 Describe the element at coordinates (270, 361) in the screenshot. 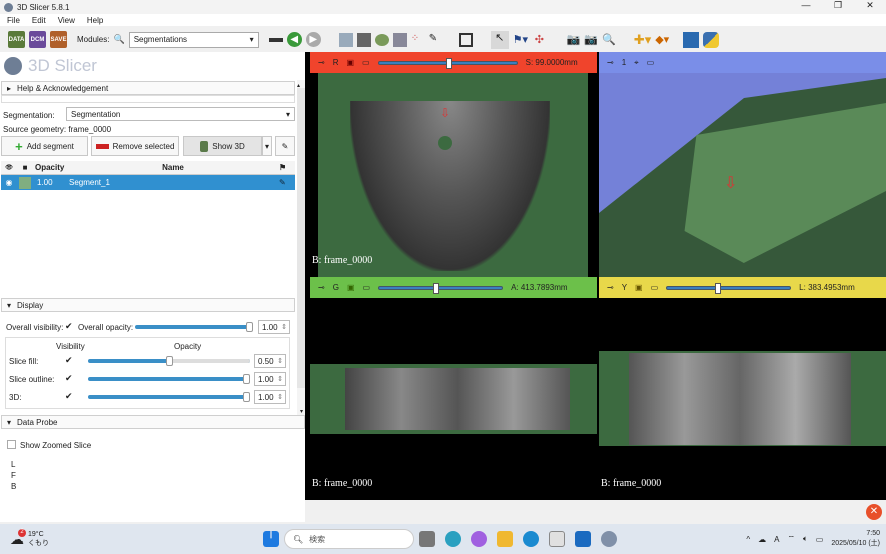

I see `display-row-opacity-spinbox: 0.50` at that location.